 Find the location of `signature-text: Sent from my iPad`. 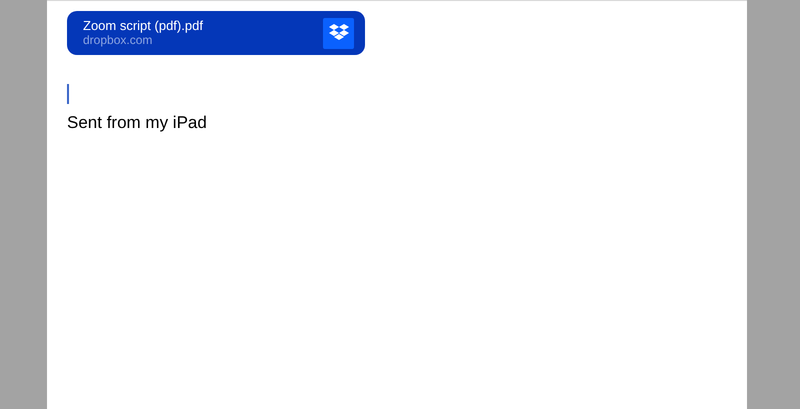

signature-text: Sent from my iPad is located at coordinates (137, 123).